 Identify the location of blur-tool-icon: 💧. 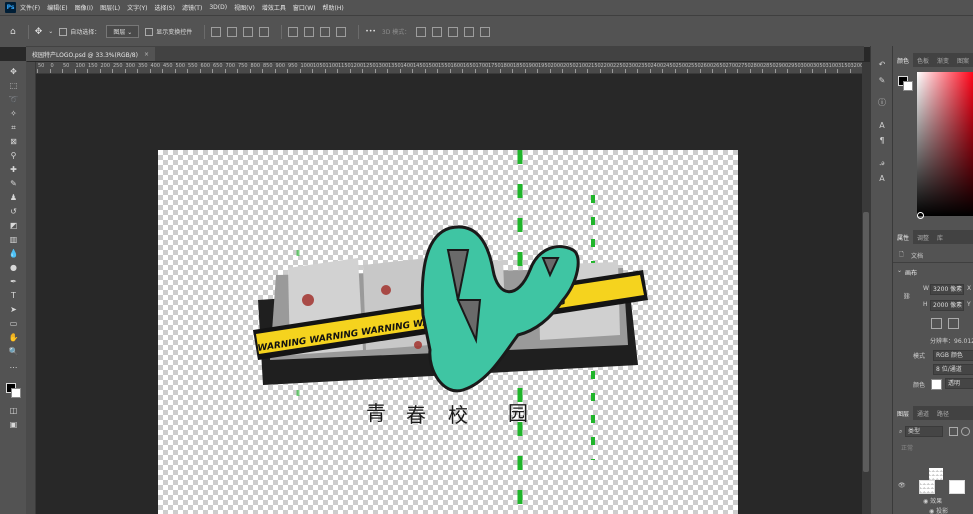
(13, 253).